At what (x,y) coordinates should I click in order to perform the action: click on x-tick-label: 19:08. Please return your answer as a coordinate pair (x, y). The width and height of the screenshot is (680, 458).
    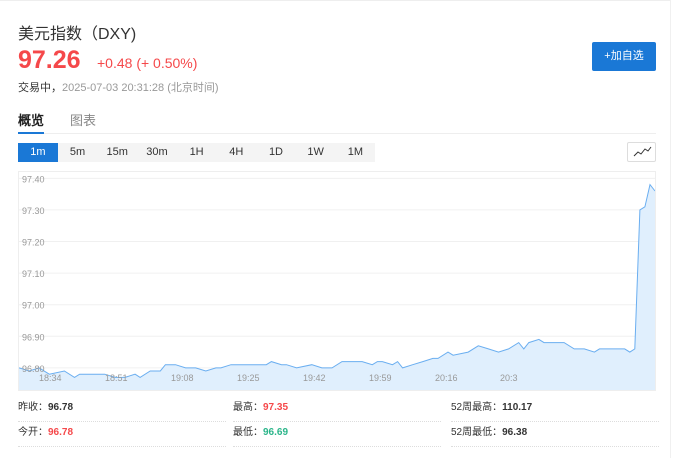
    Looking at the image, I should click on (182, 378).